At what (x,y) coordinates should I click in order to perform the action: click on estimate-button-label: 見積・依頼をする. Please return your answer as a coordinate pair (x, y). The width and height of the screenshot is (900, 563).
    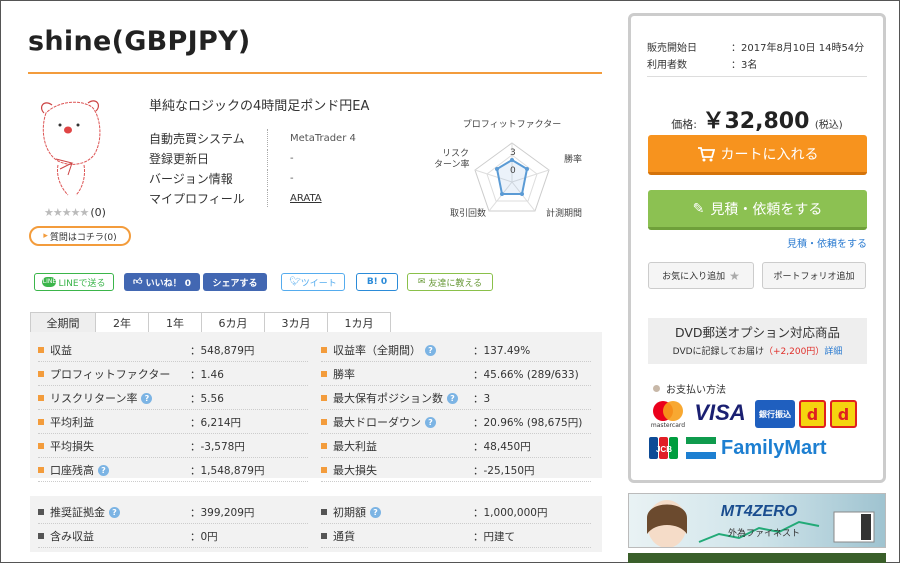
    Looking at the image, I should click on (766, 209).